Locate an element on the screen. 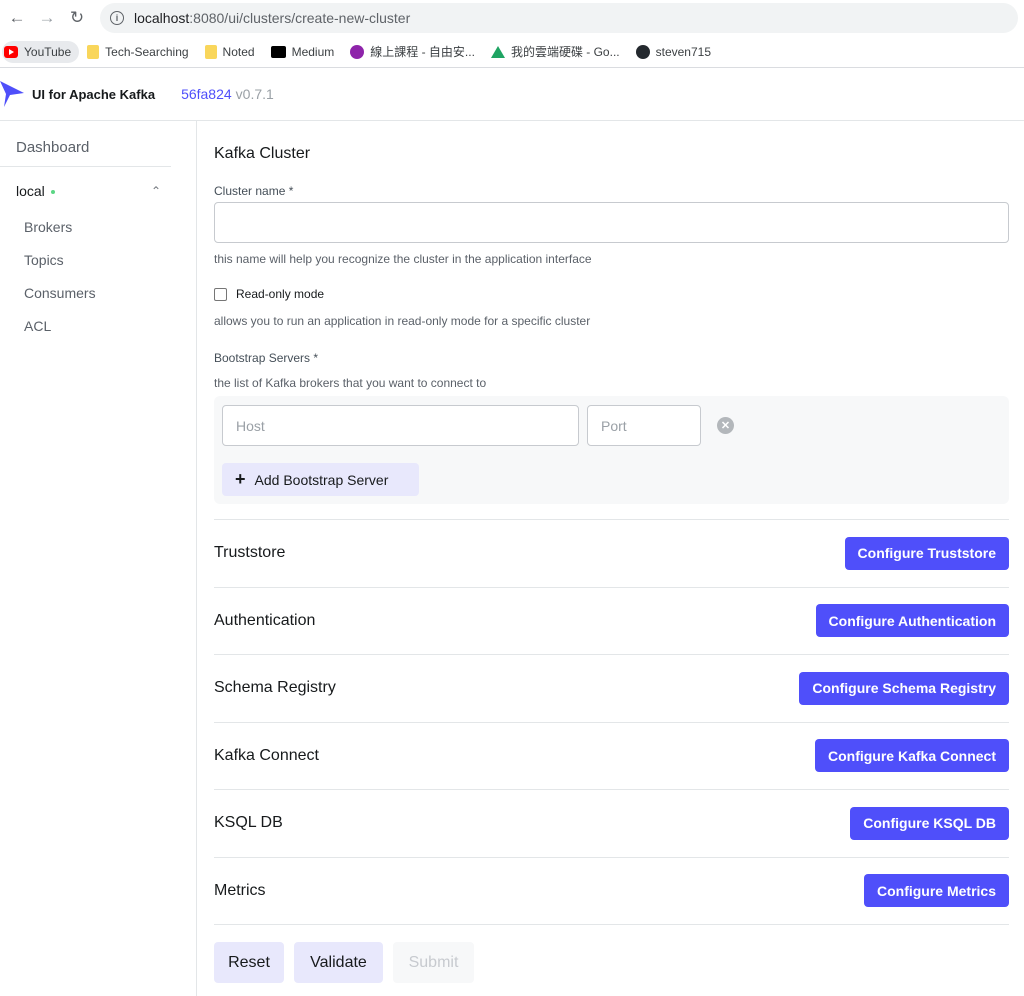  configure-schema-registry-button: Configure Schema Registry is located at coordinates (904, 688).